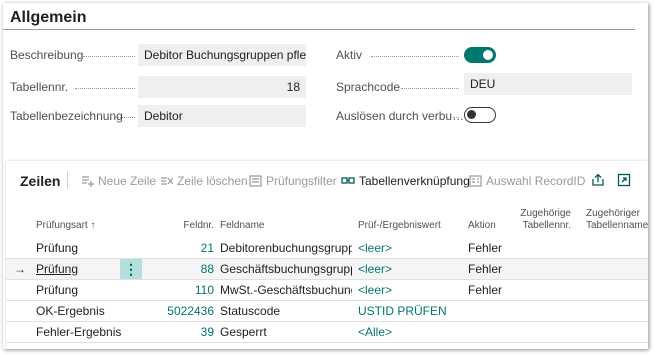  What do you see at coordinates (286, 332) in the screenshot?
I see `cell-feldname: Gesperrt` at bounding box center [286, 332].